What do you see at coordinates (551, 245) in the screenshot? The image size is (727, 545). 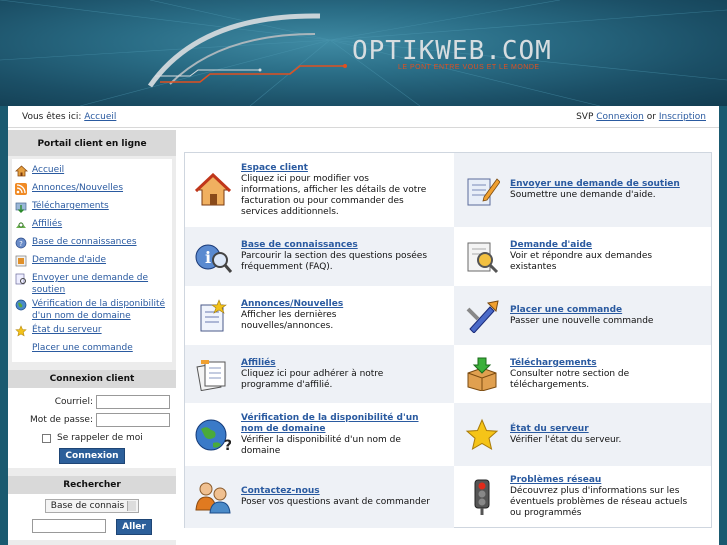 I see `grid-title: Demande d'aide` at bounding box center [551, 245].